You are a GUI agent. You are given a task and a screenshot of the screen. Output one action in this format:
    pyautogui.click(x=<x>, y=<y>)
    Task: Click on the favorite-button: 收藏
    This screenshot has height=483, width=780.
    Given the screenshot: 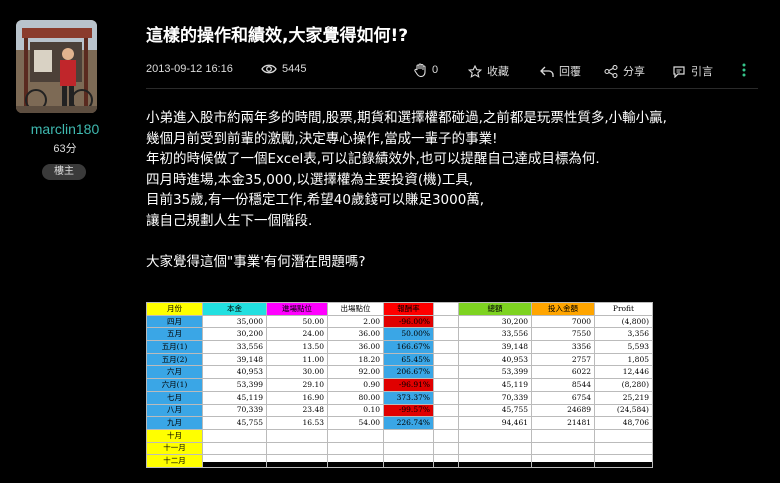 What is the action you would take?
    pyautogui.click(x=488, y=71)
    